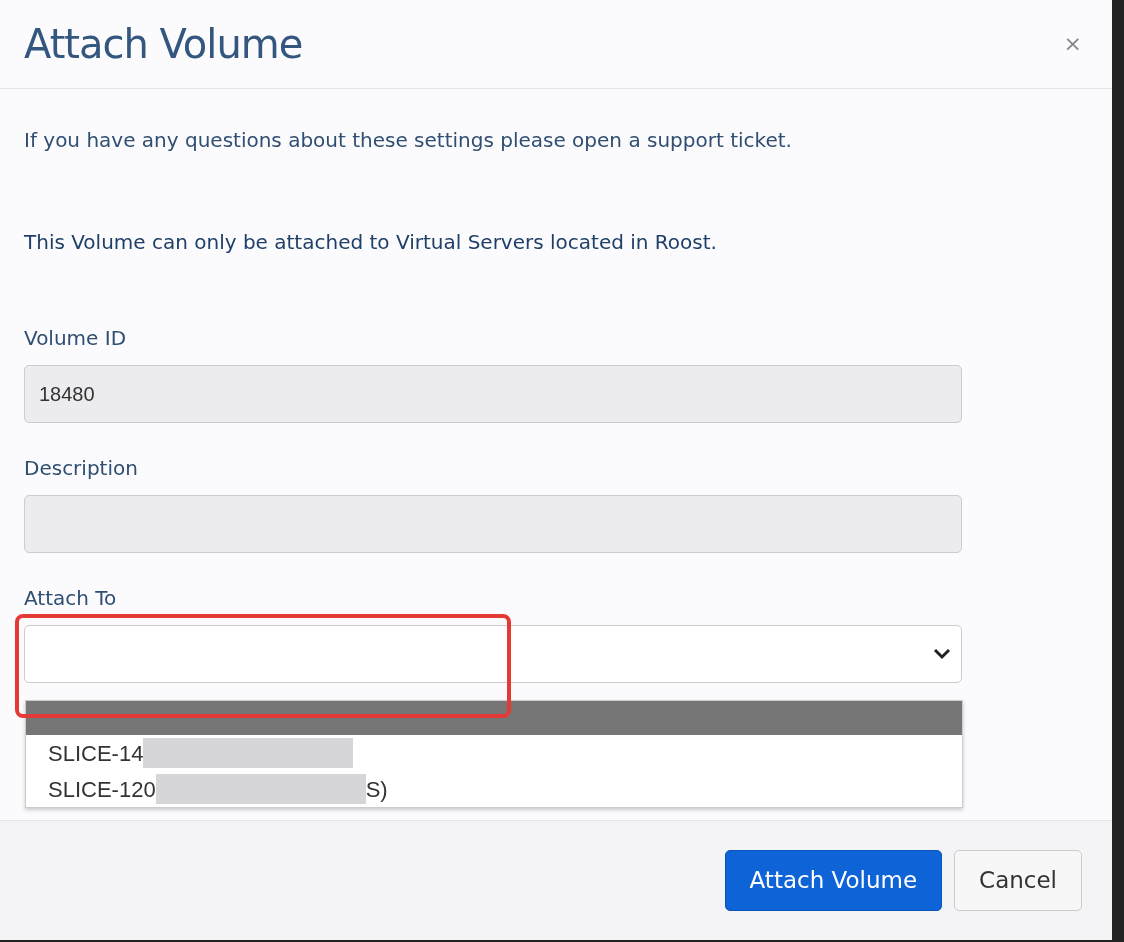 The width and height of the screenshot is (1124, 942). I want to click on chevron-down-icon, so click(942, 654).